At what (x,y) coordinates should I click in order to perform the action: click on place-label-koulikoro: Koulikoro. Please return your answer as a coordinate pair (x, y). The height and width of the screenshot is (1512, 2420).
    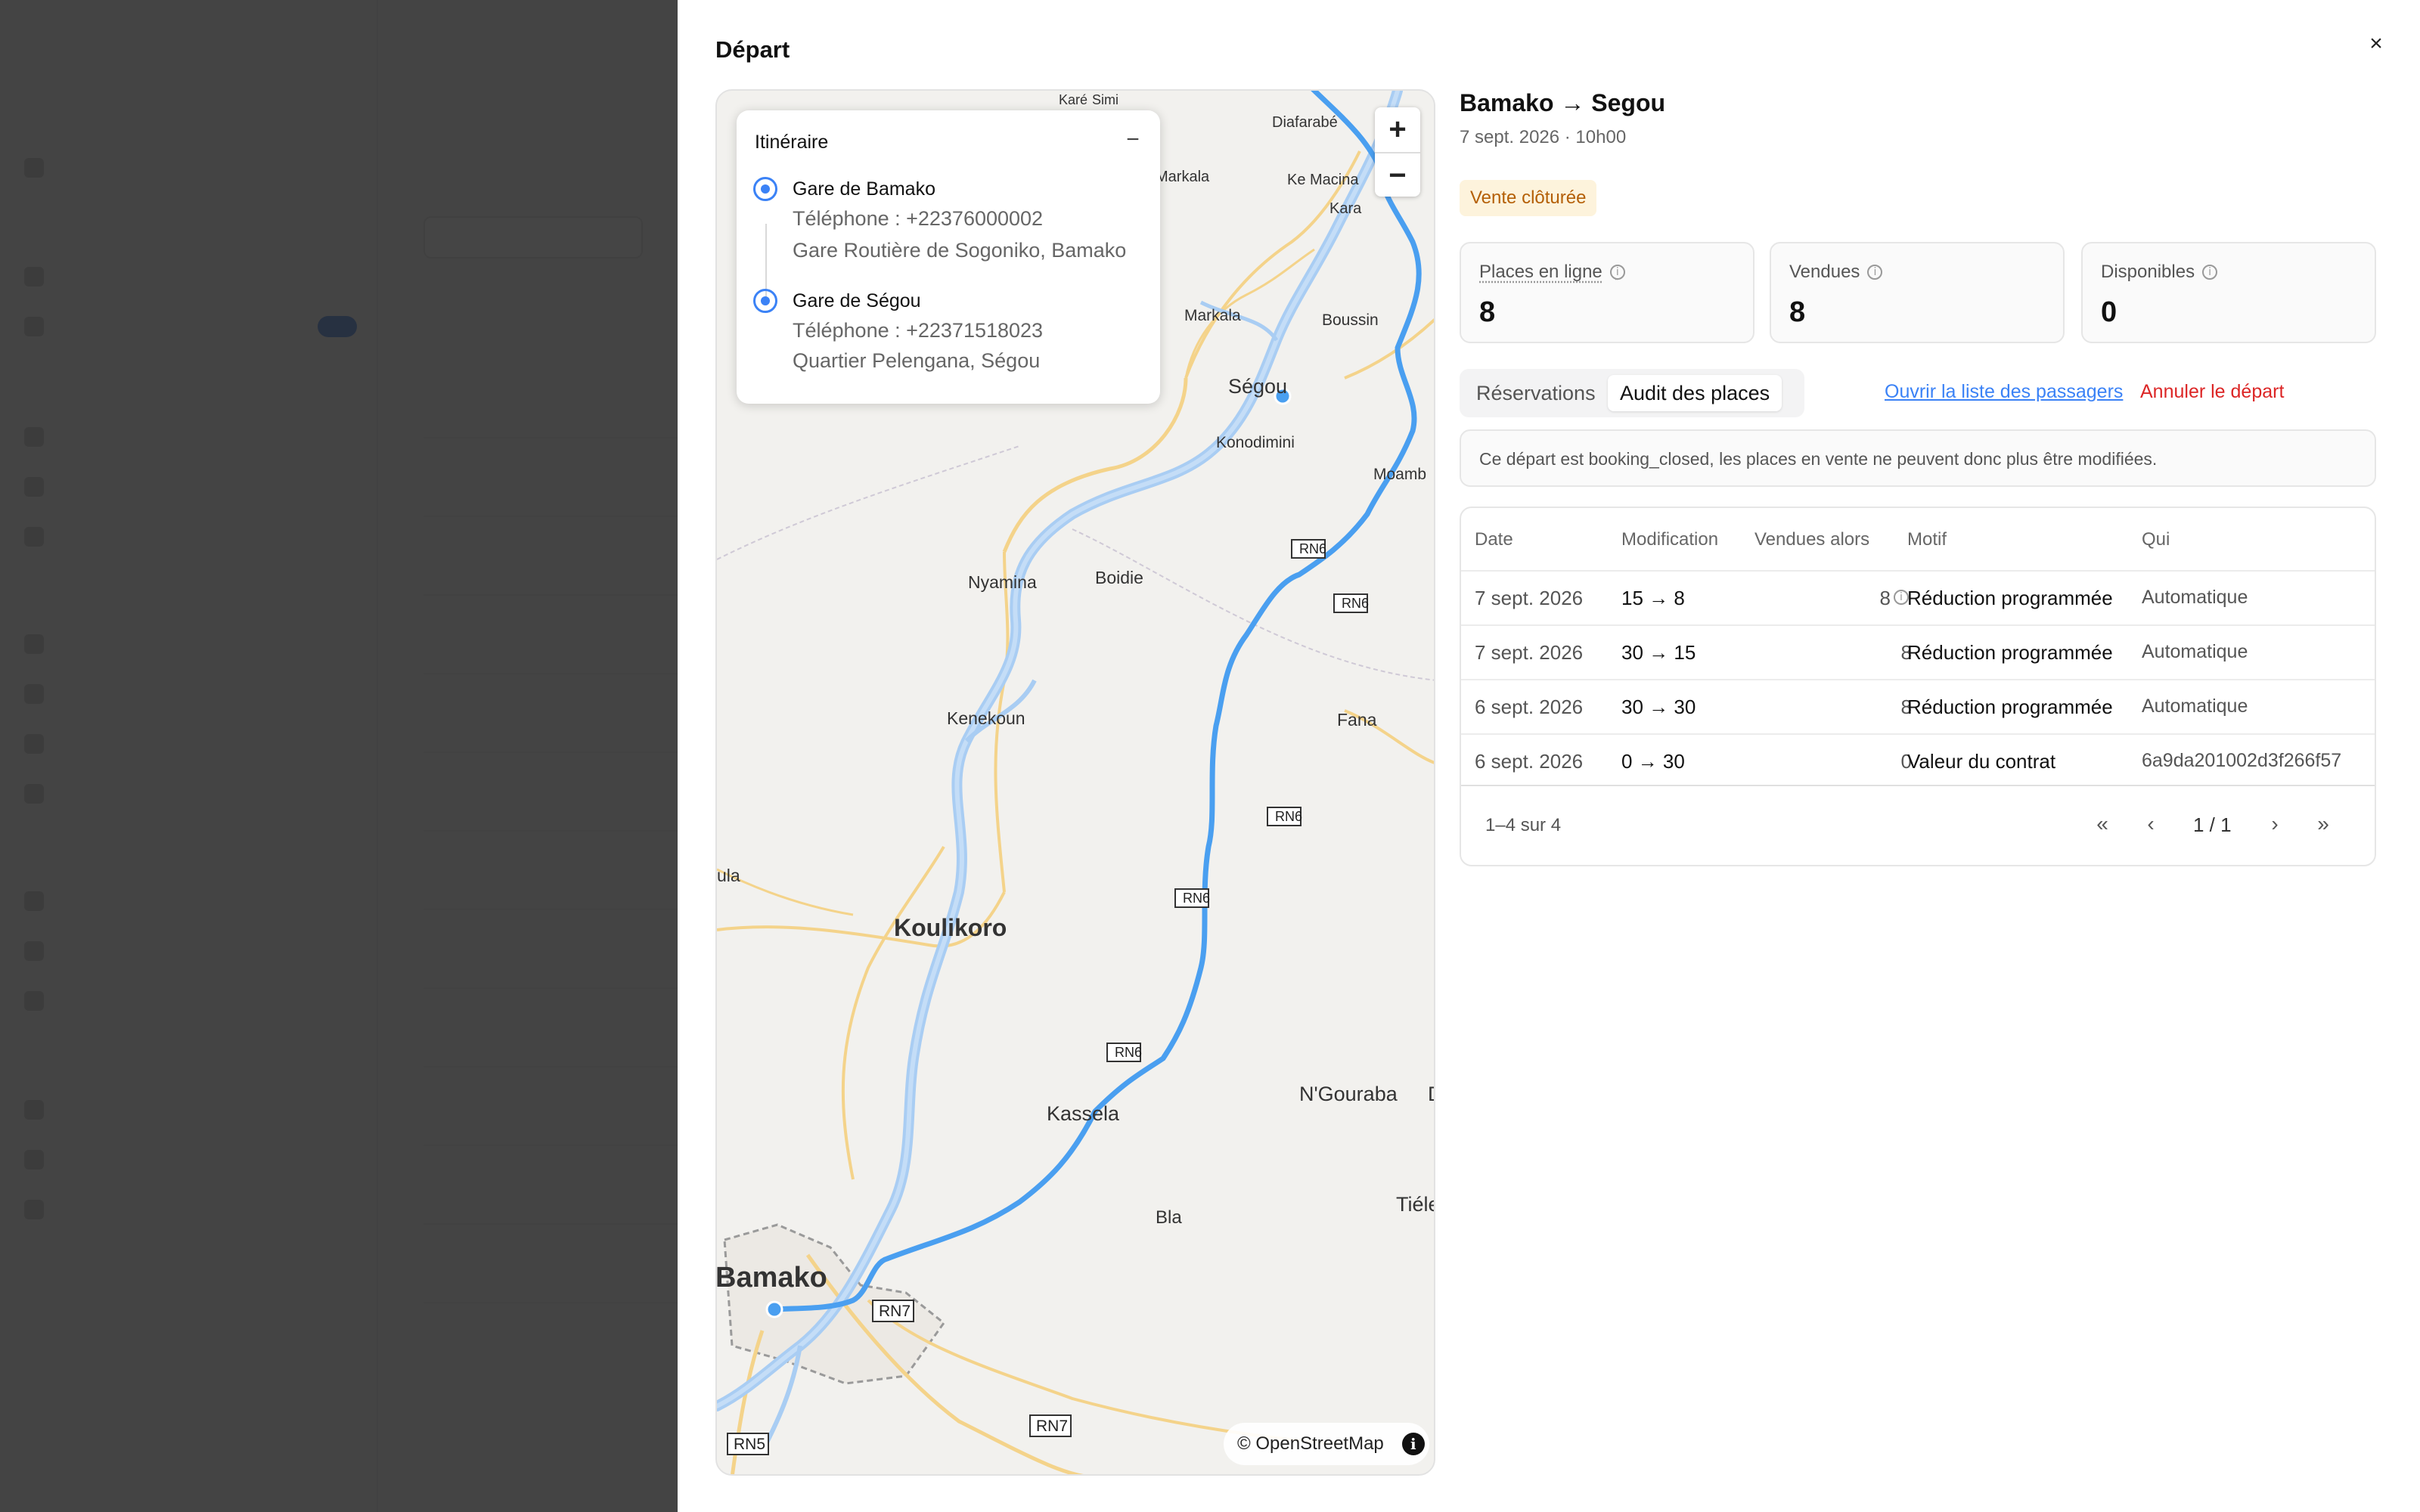
    Looking at the image, I should click on (950, 928).